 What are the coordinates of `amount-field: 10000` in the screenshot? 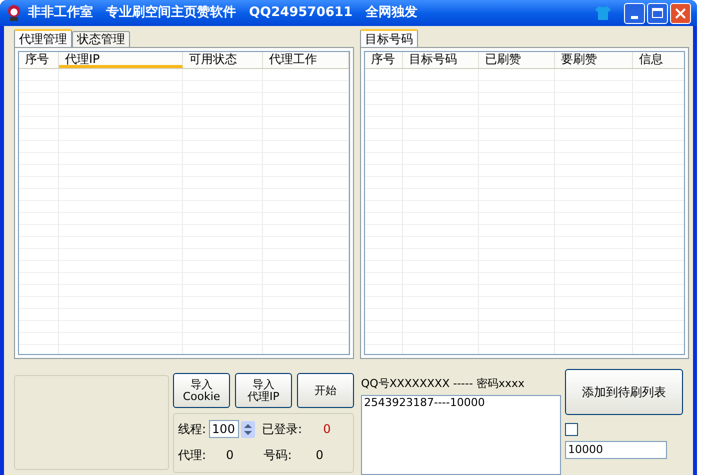 It's located at (616, 450).